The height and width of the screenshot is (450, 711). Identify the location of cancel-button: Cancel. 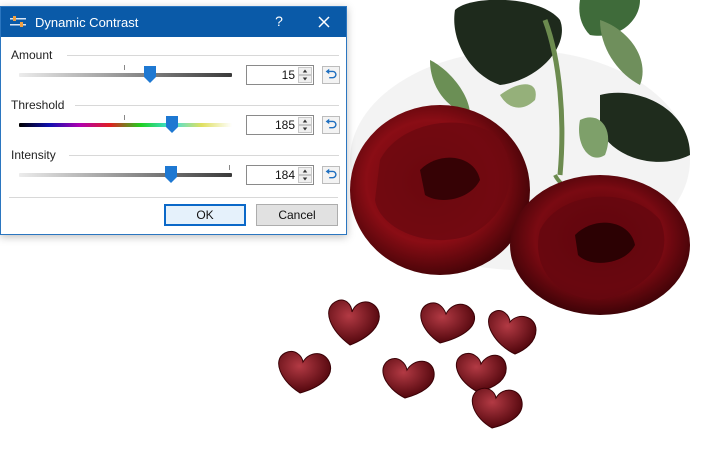
(297, 215).